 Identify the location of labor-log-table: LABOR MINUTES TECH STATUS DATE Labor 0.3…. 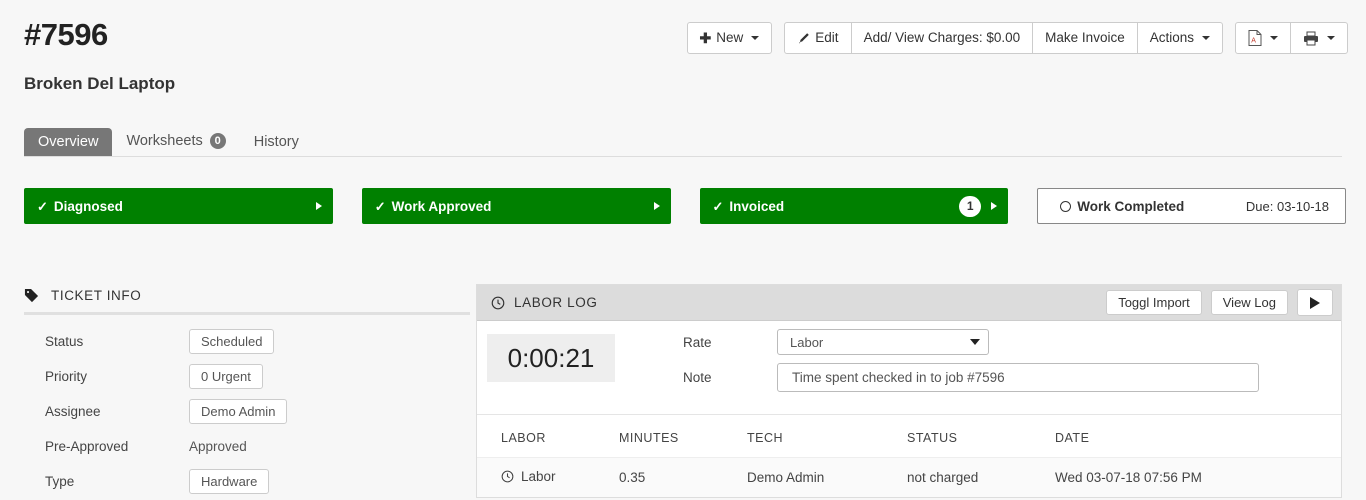
(909, 456).